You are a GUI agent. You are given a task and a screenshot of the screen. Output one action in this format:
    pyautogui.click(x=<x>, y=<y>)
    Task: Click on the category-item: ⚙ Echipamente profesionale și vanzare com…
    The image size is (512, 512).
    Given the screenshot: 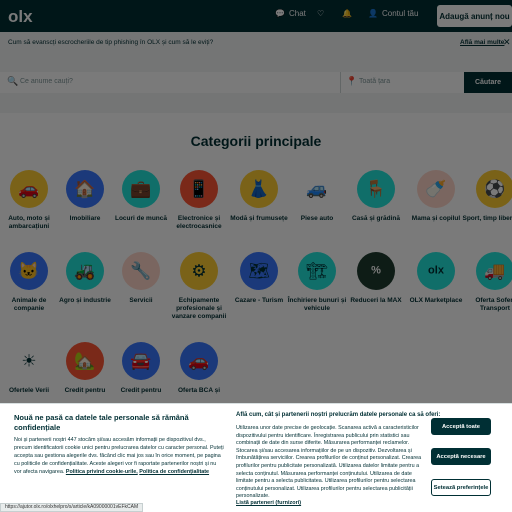 What is the action you would take?
    pyautogui.click(x=199, y=286)
    